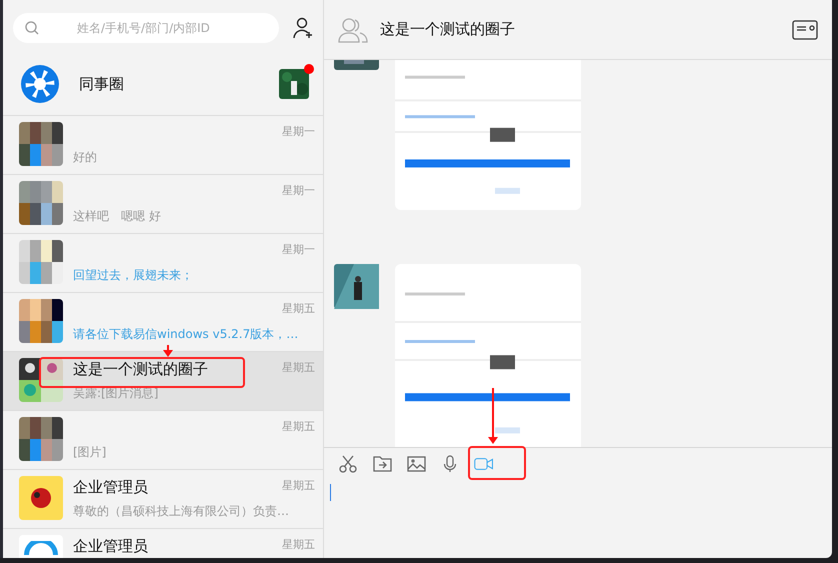 This screenshot has width=838, height=563. I want to click on chat-title: 这是一个测试的圈子, so click(448, 29).